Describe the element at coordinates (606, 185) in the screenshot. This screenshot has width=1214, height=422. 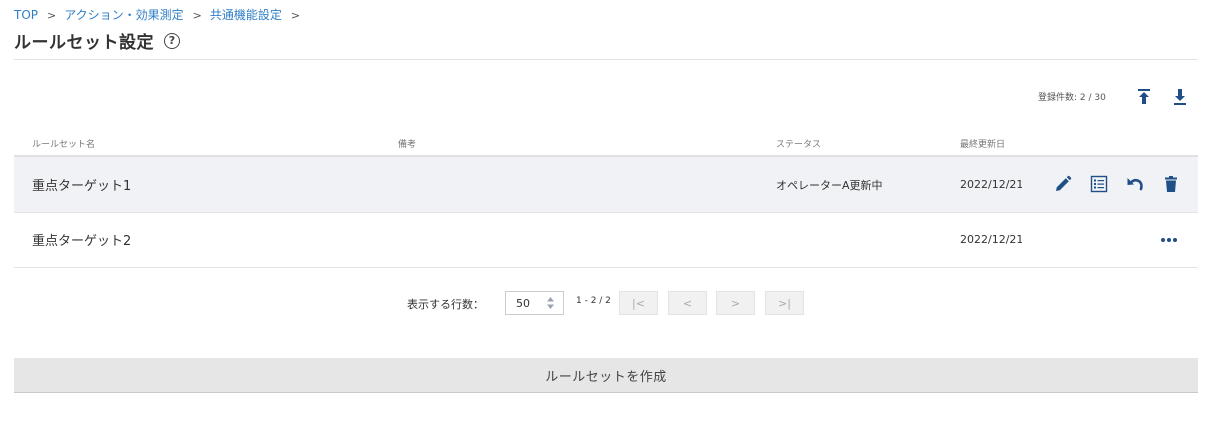
I see `table-row: 重点ターゲット1 オペレーターA更新中 2022/12/21` at that location.